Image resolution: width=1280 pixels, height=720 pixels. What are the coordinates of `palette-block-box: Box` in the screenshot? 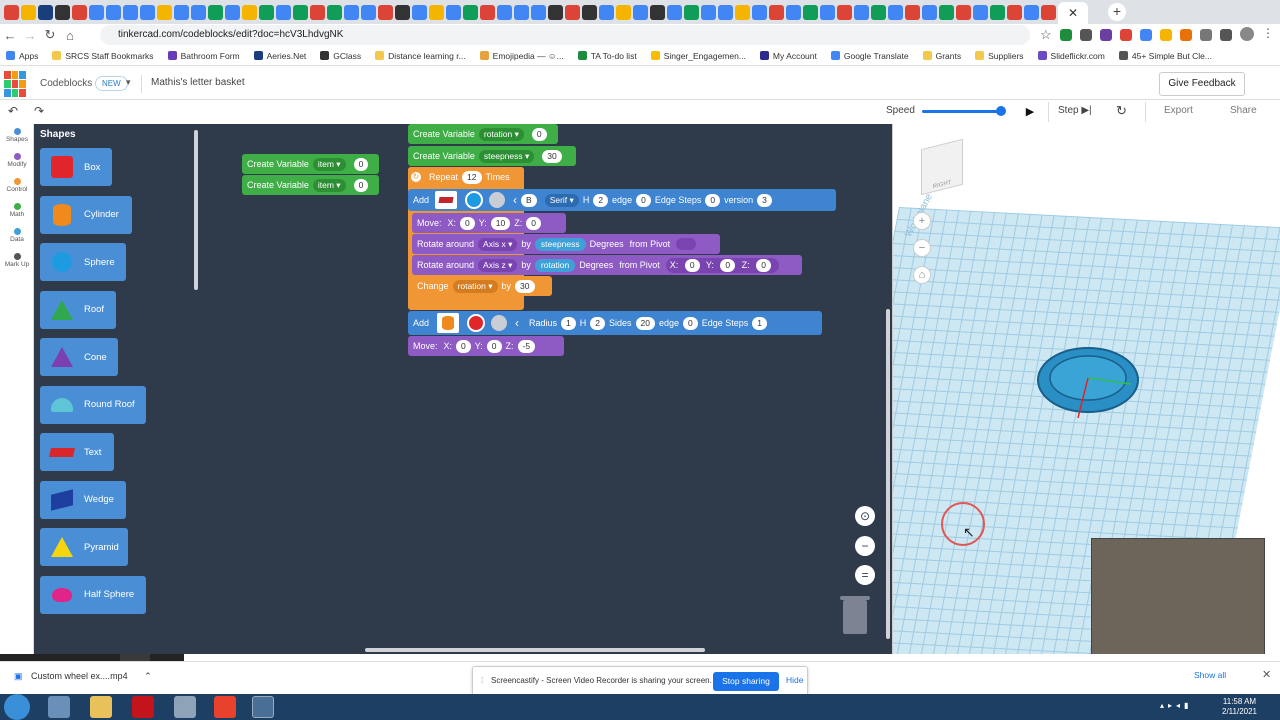 It's located at (76, 167).